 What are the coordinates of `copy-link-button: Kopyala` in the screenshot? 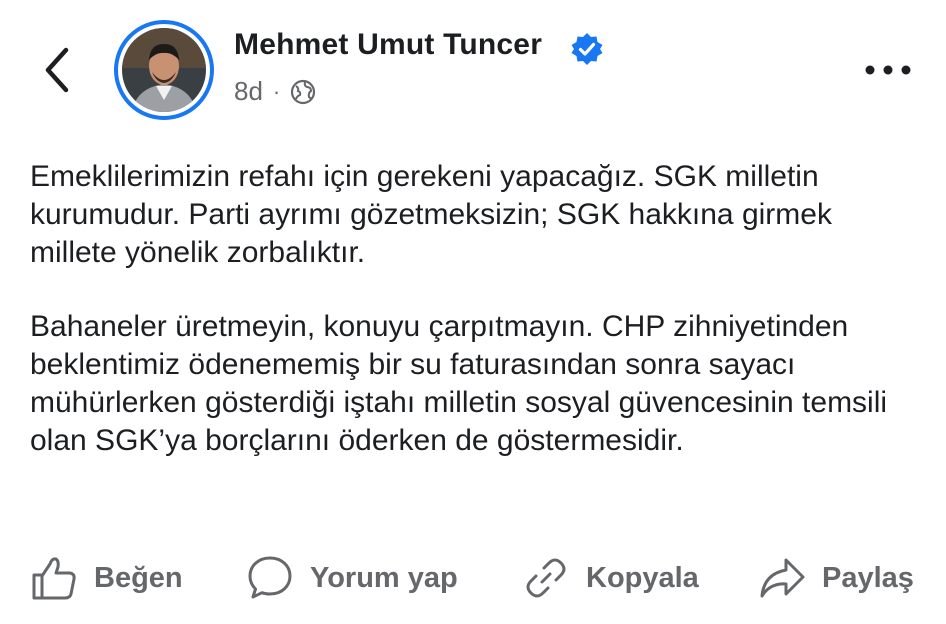 It's located at (610, 578).